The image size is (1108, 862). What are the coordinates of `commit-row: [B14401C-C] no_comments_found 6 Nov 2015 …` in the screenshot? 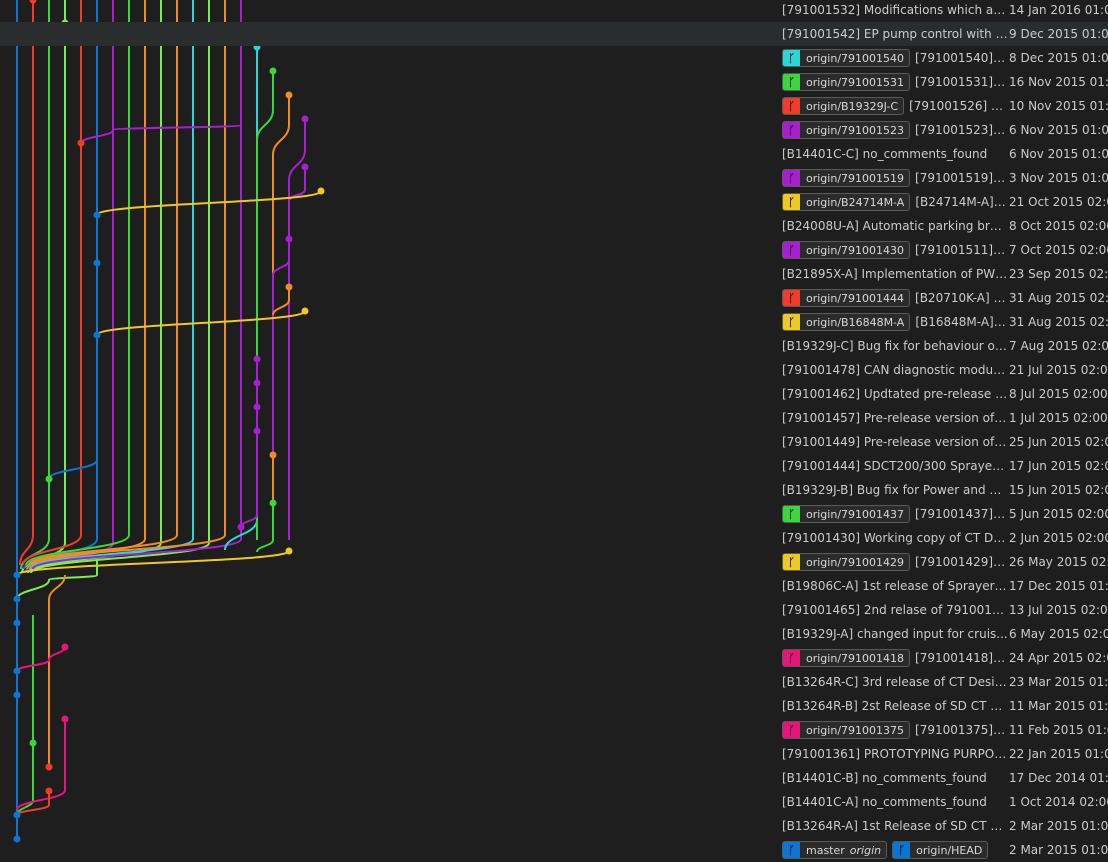 It's located at (554, 154).